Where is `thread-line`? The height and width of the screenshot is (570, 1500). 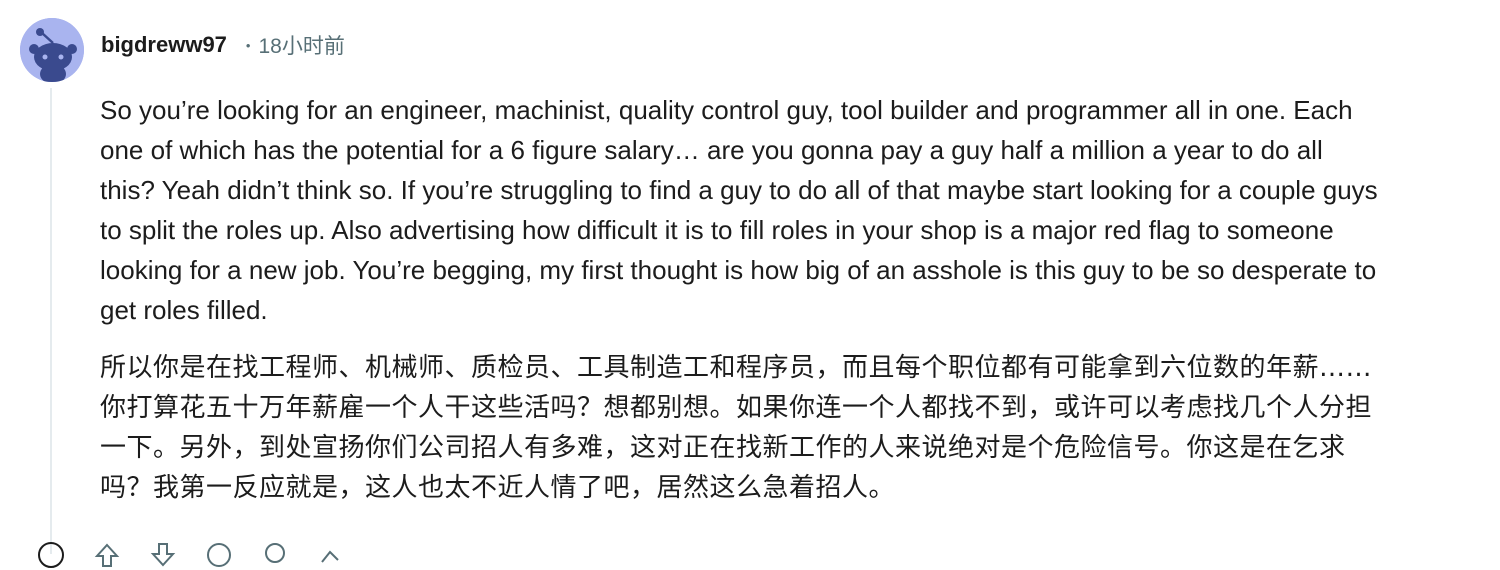
thread-line is located at coordinates (51, 321).